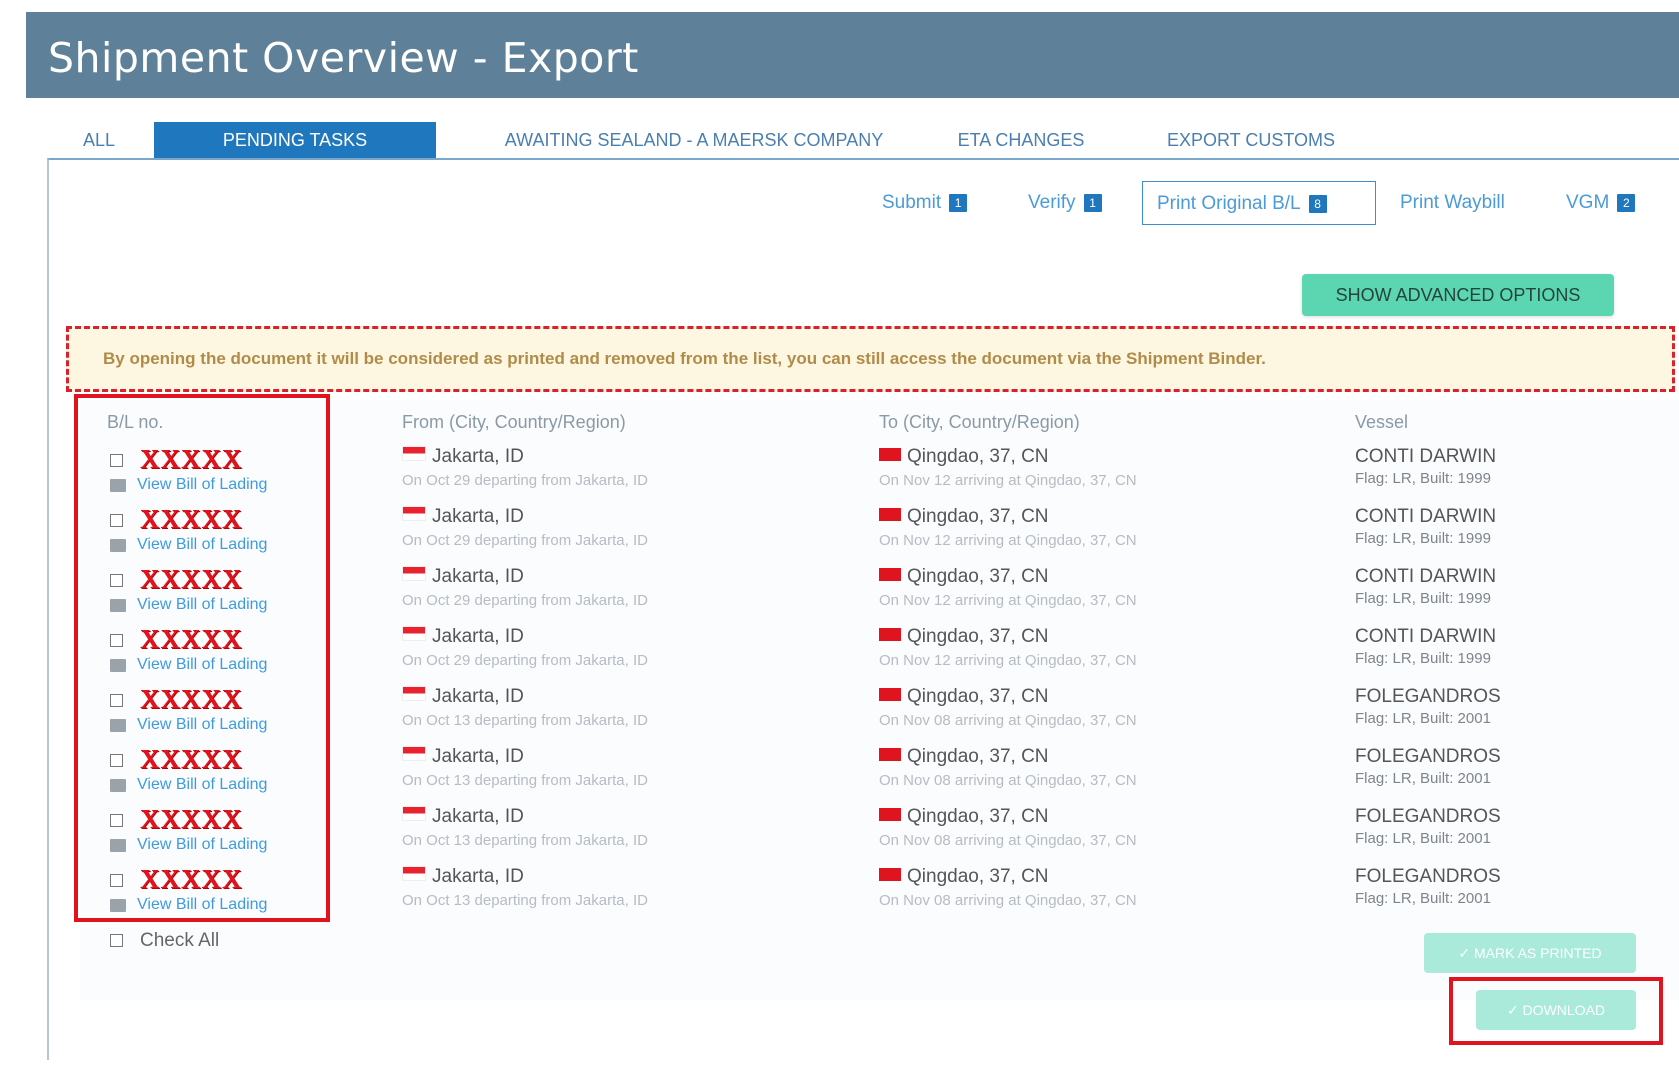 The image size is (1679, 1083). I want to click on count-badge: 1, so click(1092, 202).